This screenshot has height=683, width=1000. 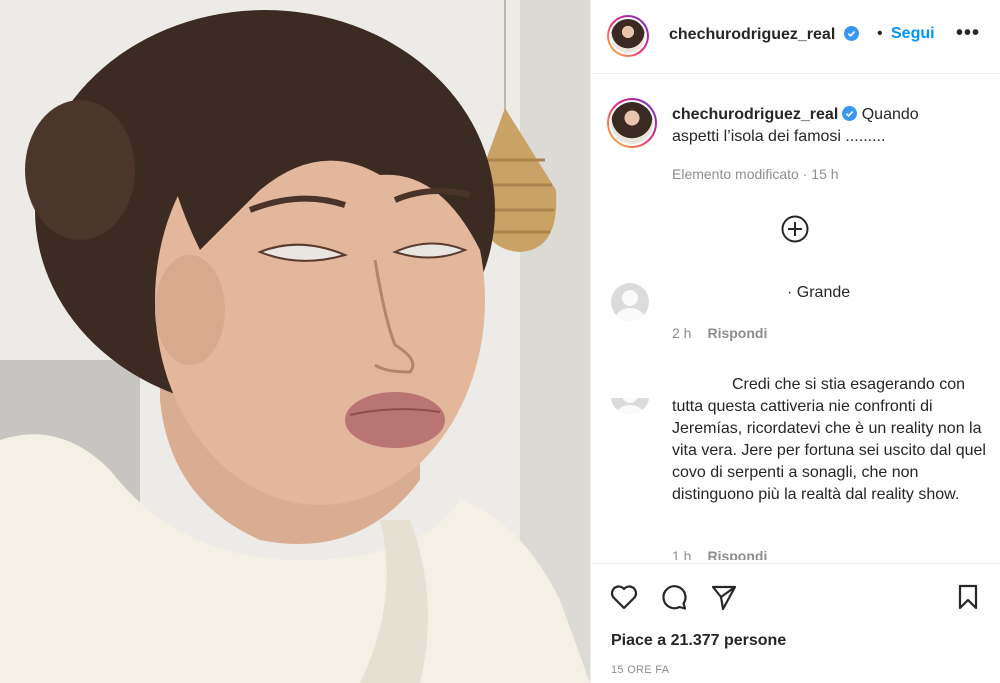 I want to click on caption-author-avatar, so click(x=632, y=123).